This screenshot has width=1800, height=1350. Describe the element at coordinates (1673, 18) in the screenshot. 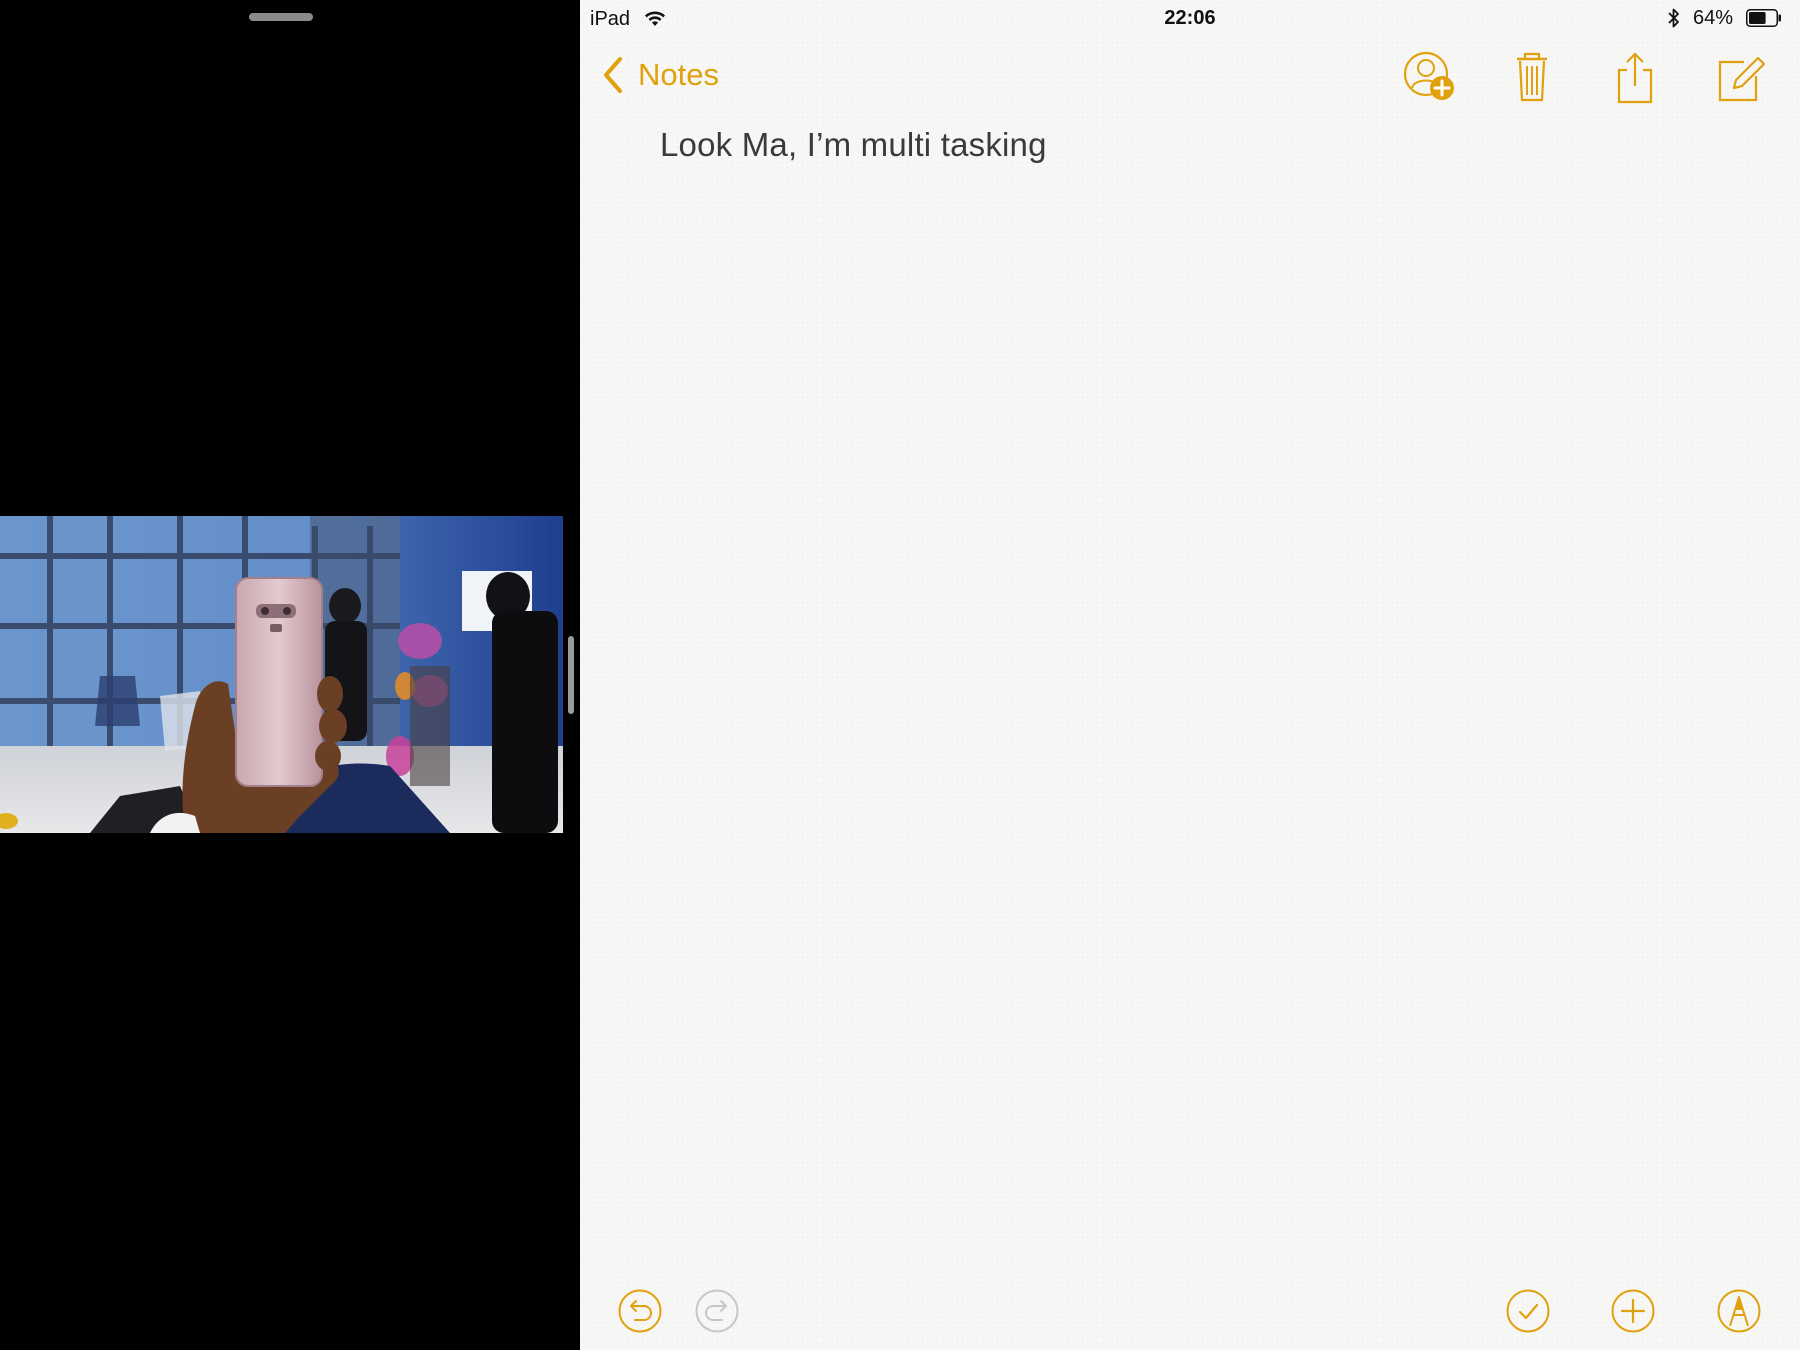

I see `bluetooth-icon` at that location.